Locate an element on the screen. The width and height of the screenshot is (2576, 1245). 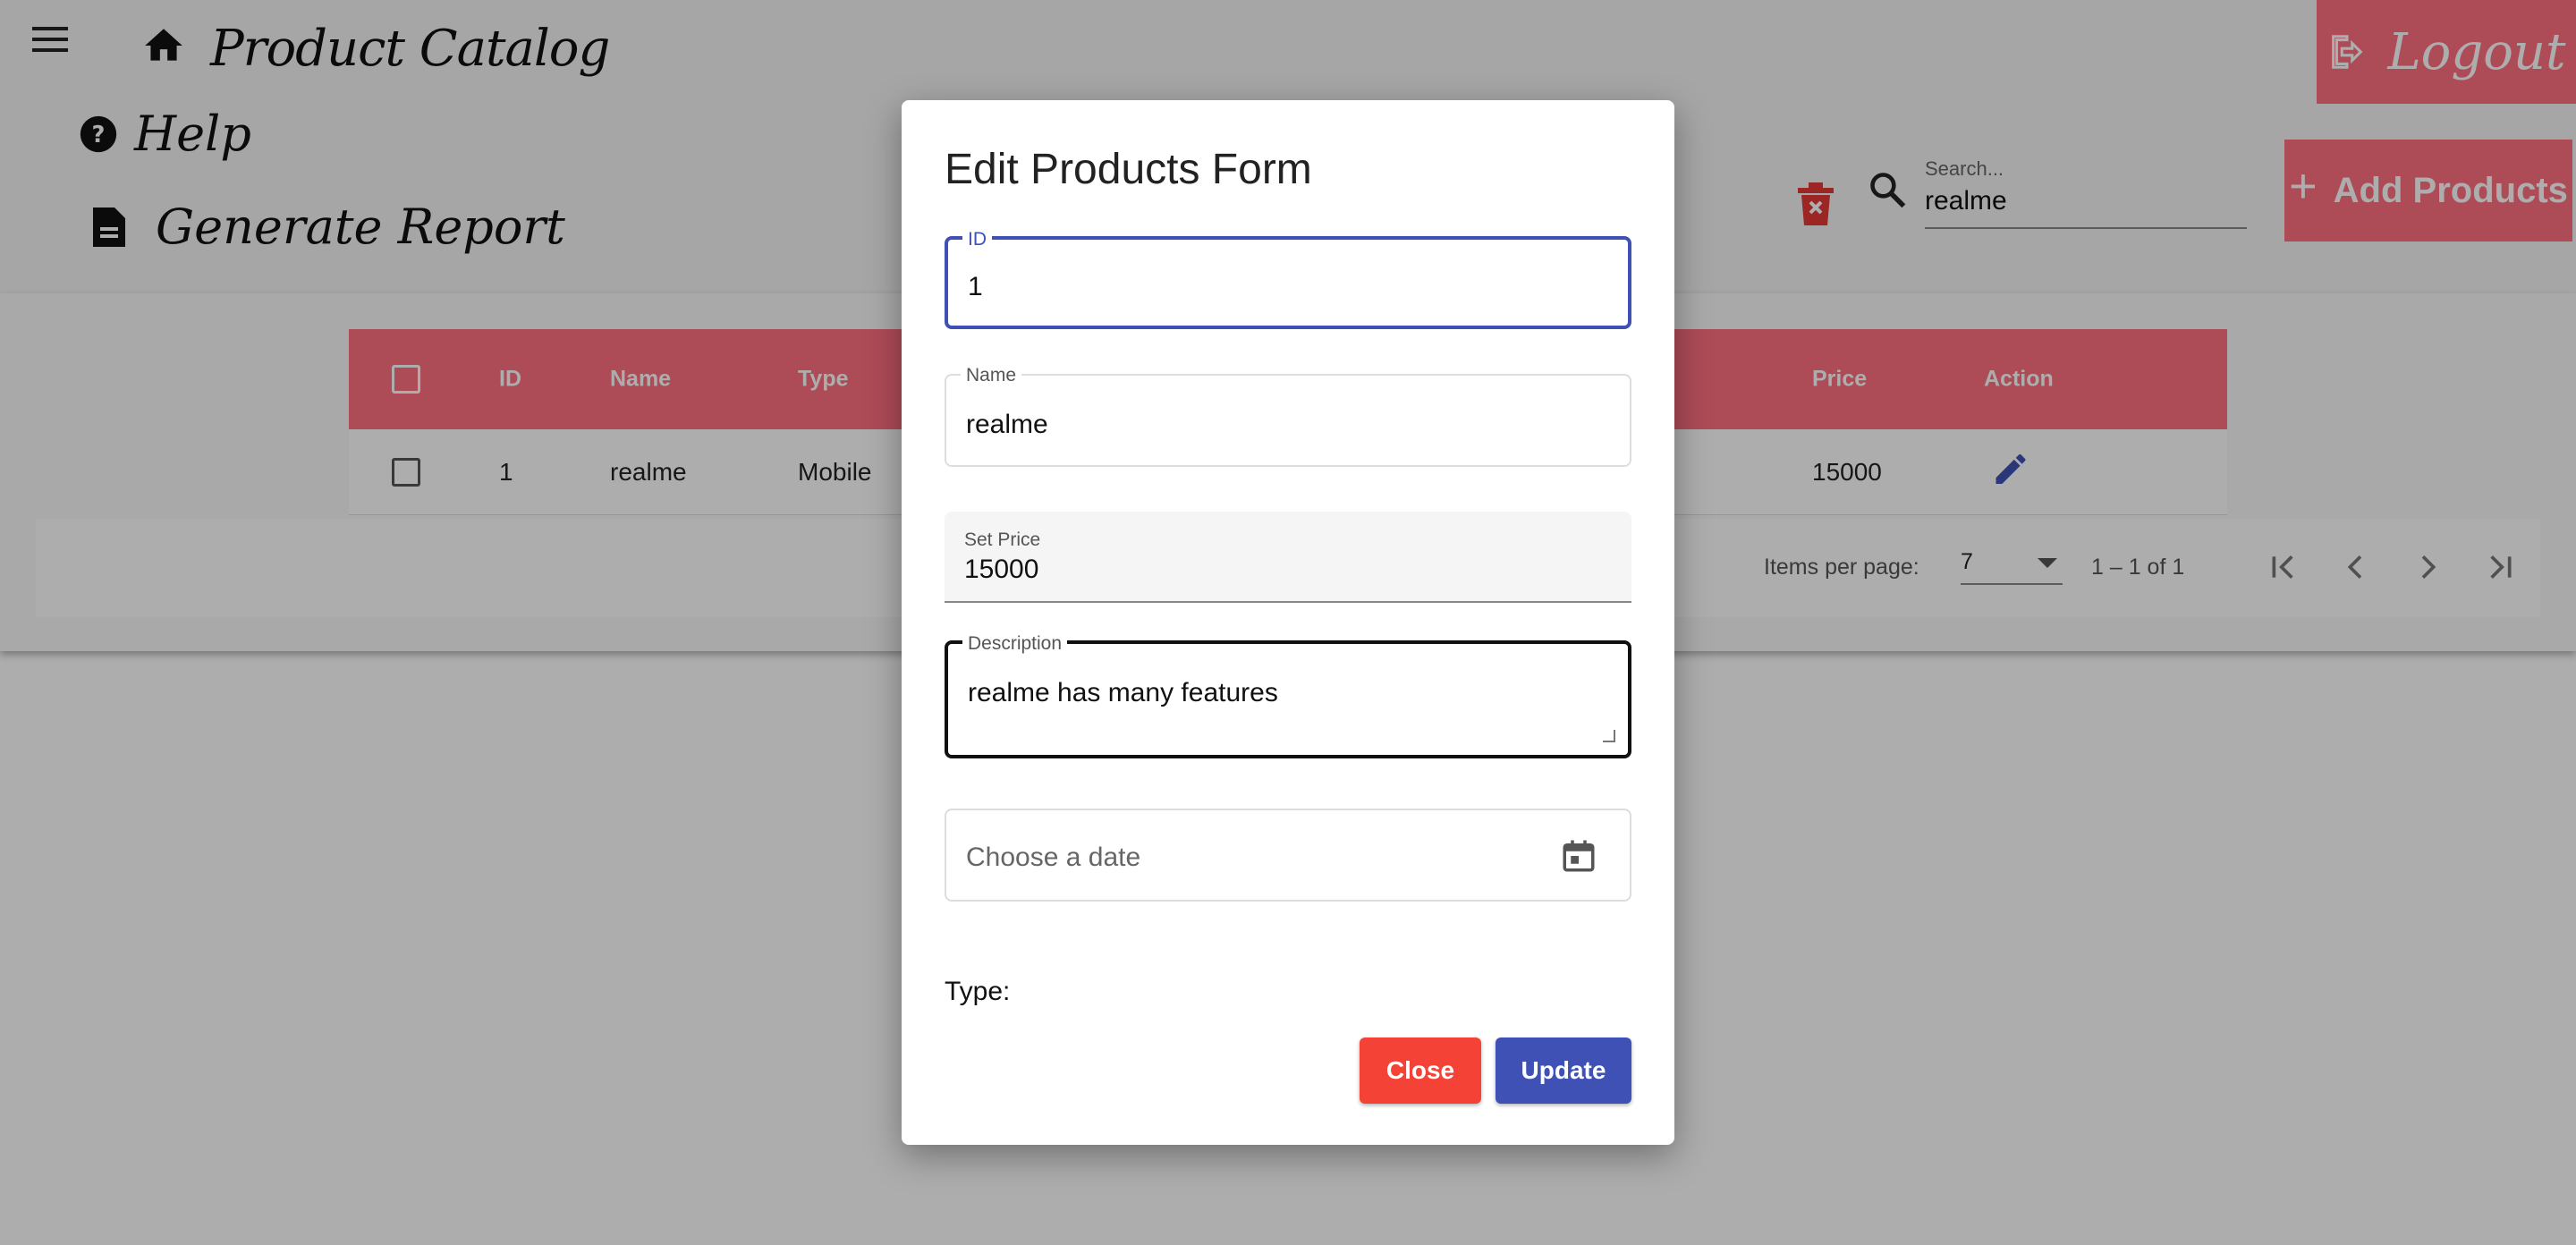
type-label: Type: is located at coordinates (978, 992).